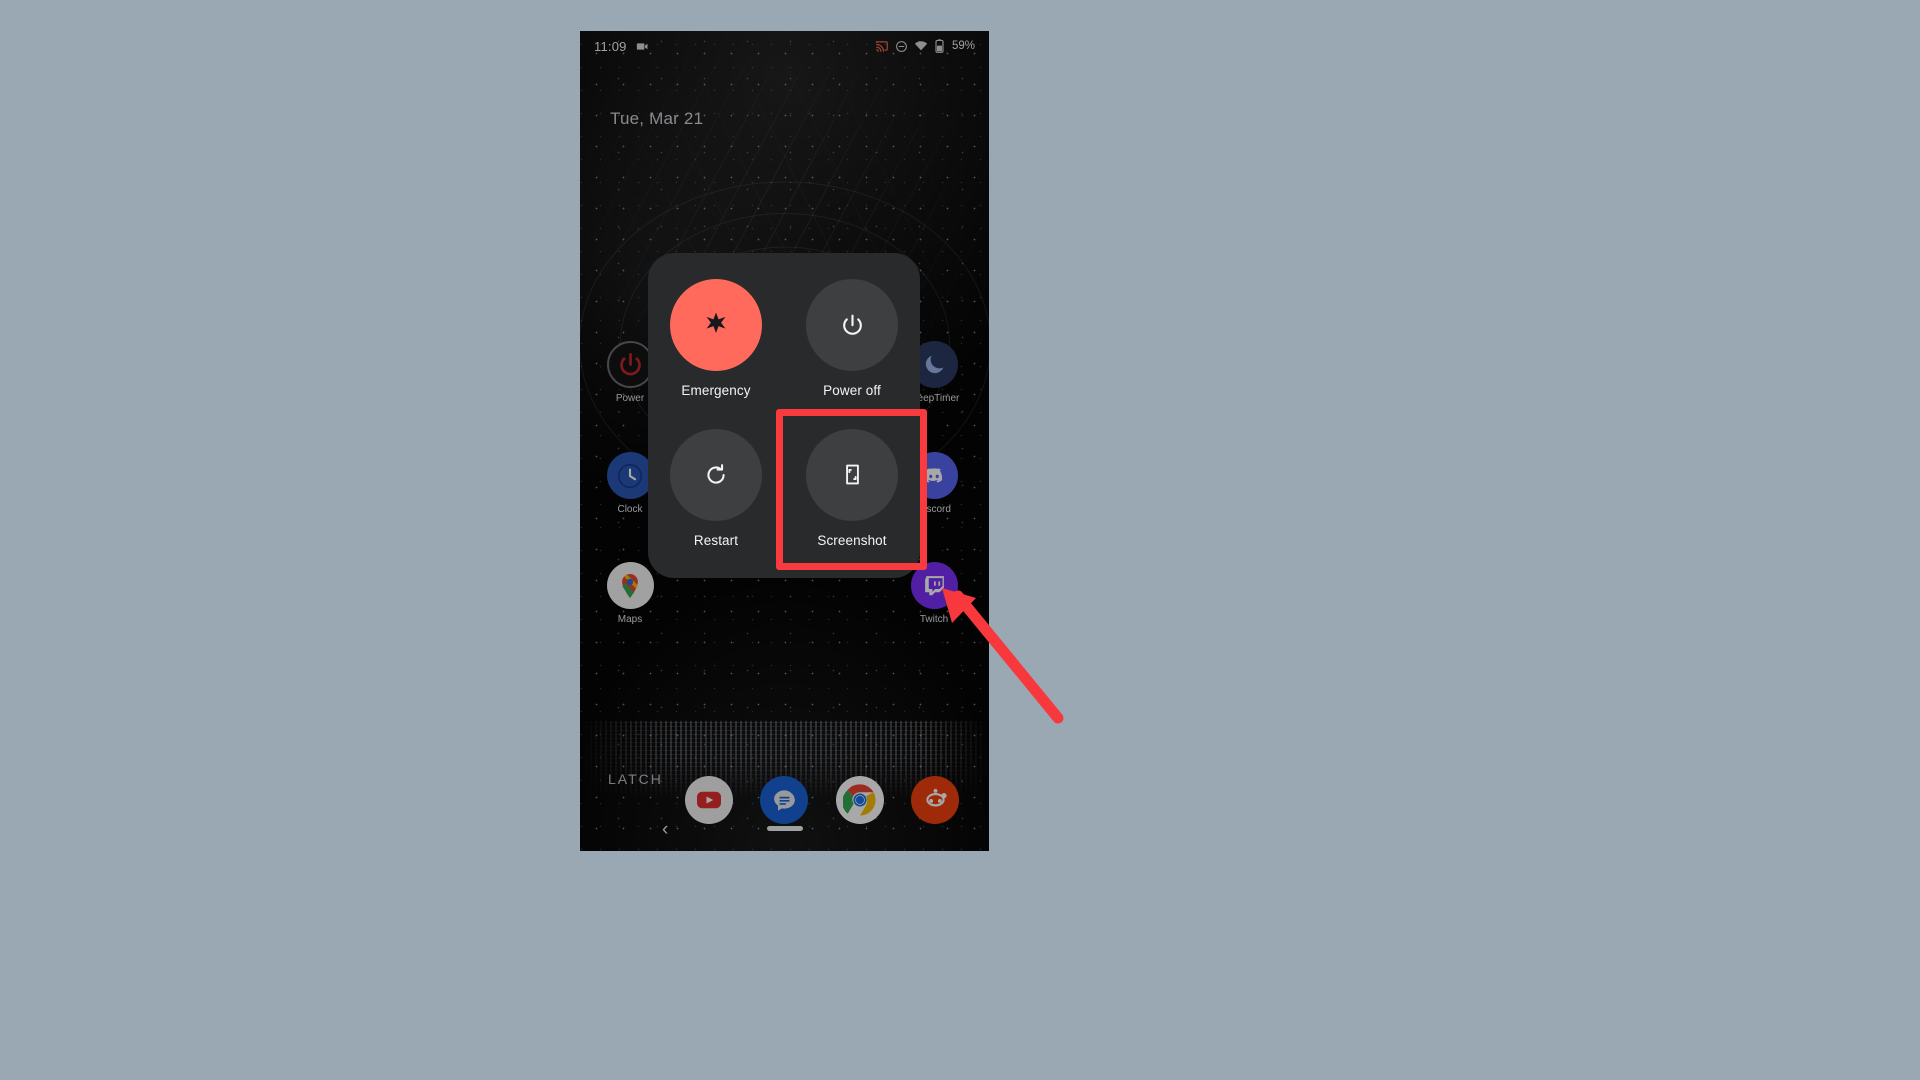 The height and width of the screenshot is (1080, 1920). I want to click on power-menu-label: Screenshot, so click(852, 540).